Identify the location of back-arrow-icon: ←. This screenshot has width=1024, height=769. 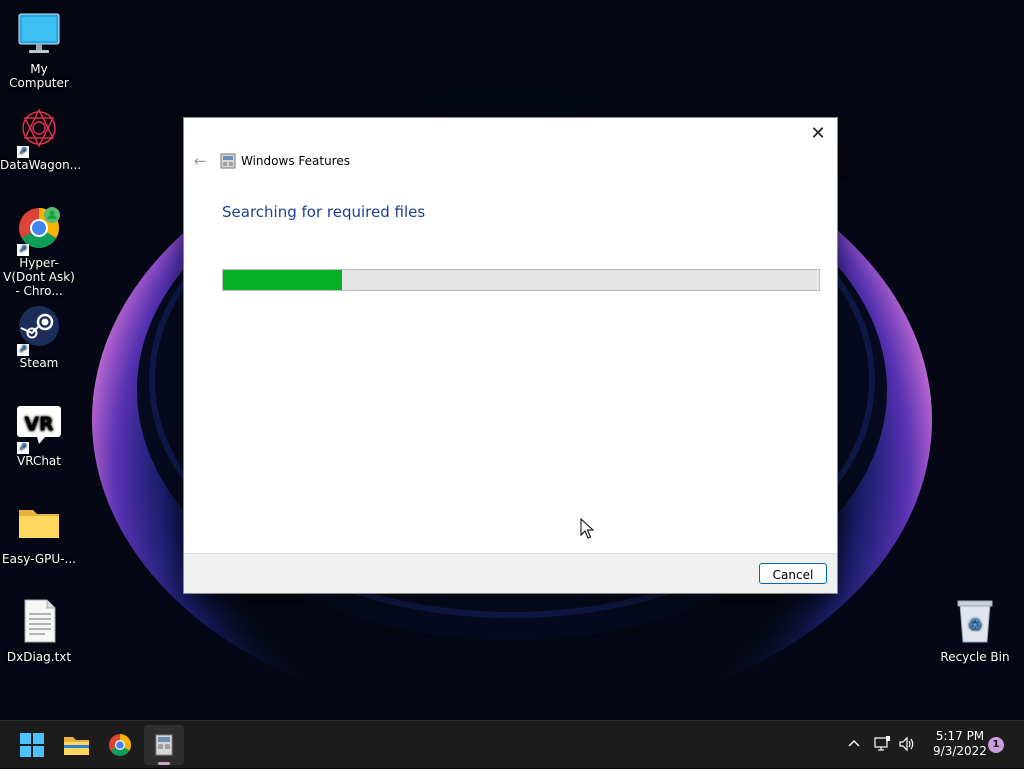
(200, 161).